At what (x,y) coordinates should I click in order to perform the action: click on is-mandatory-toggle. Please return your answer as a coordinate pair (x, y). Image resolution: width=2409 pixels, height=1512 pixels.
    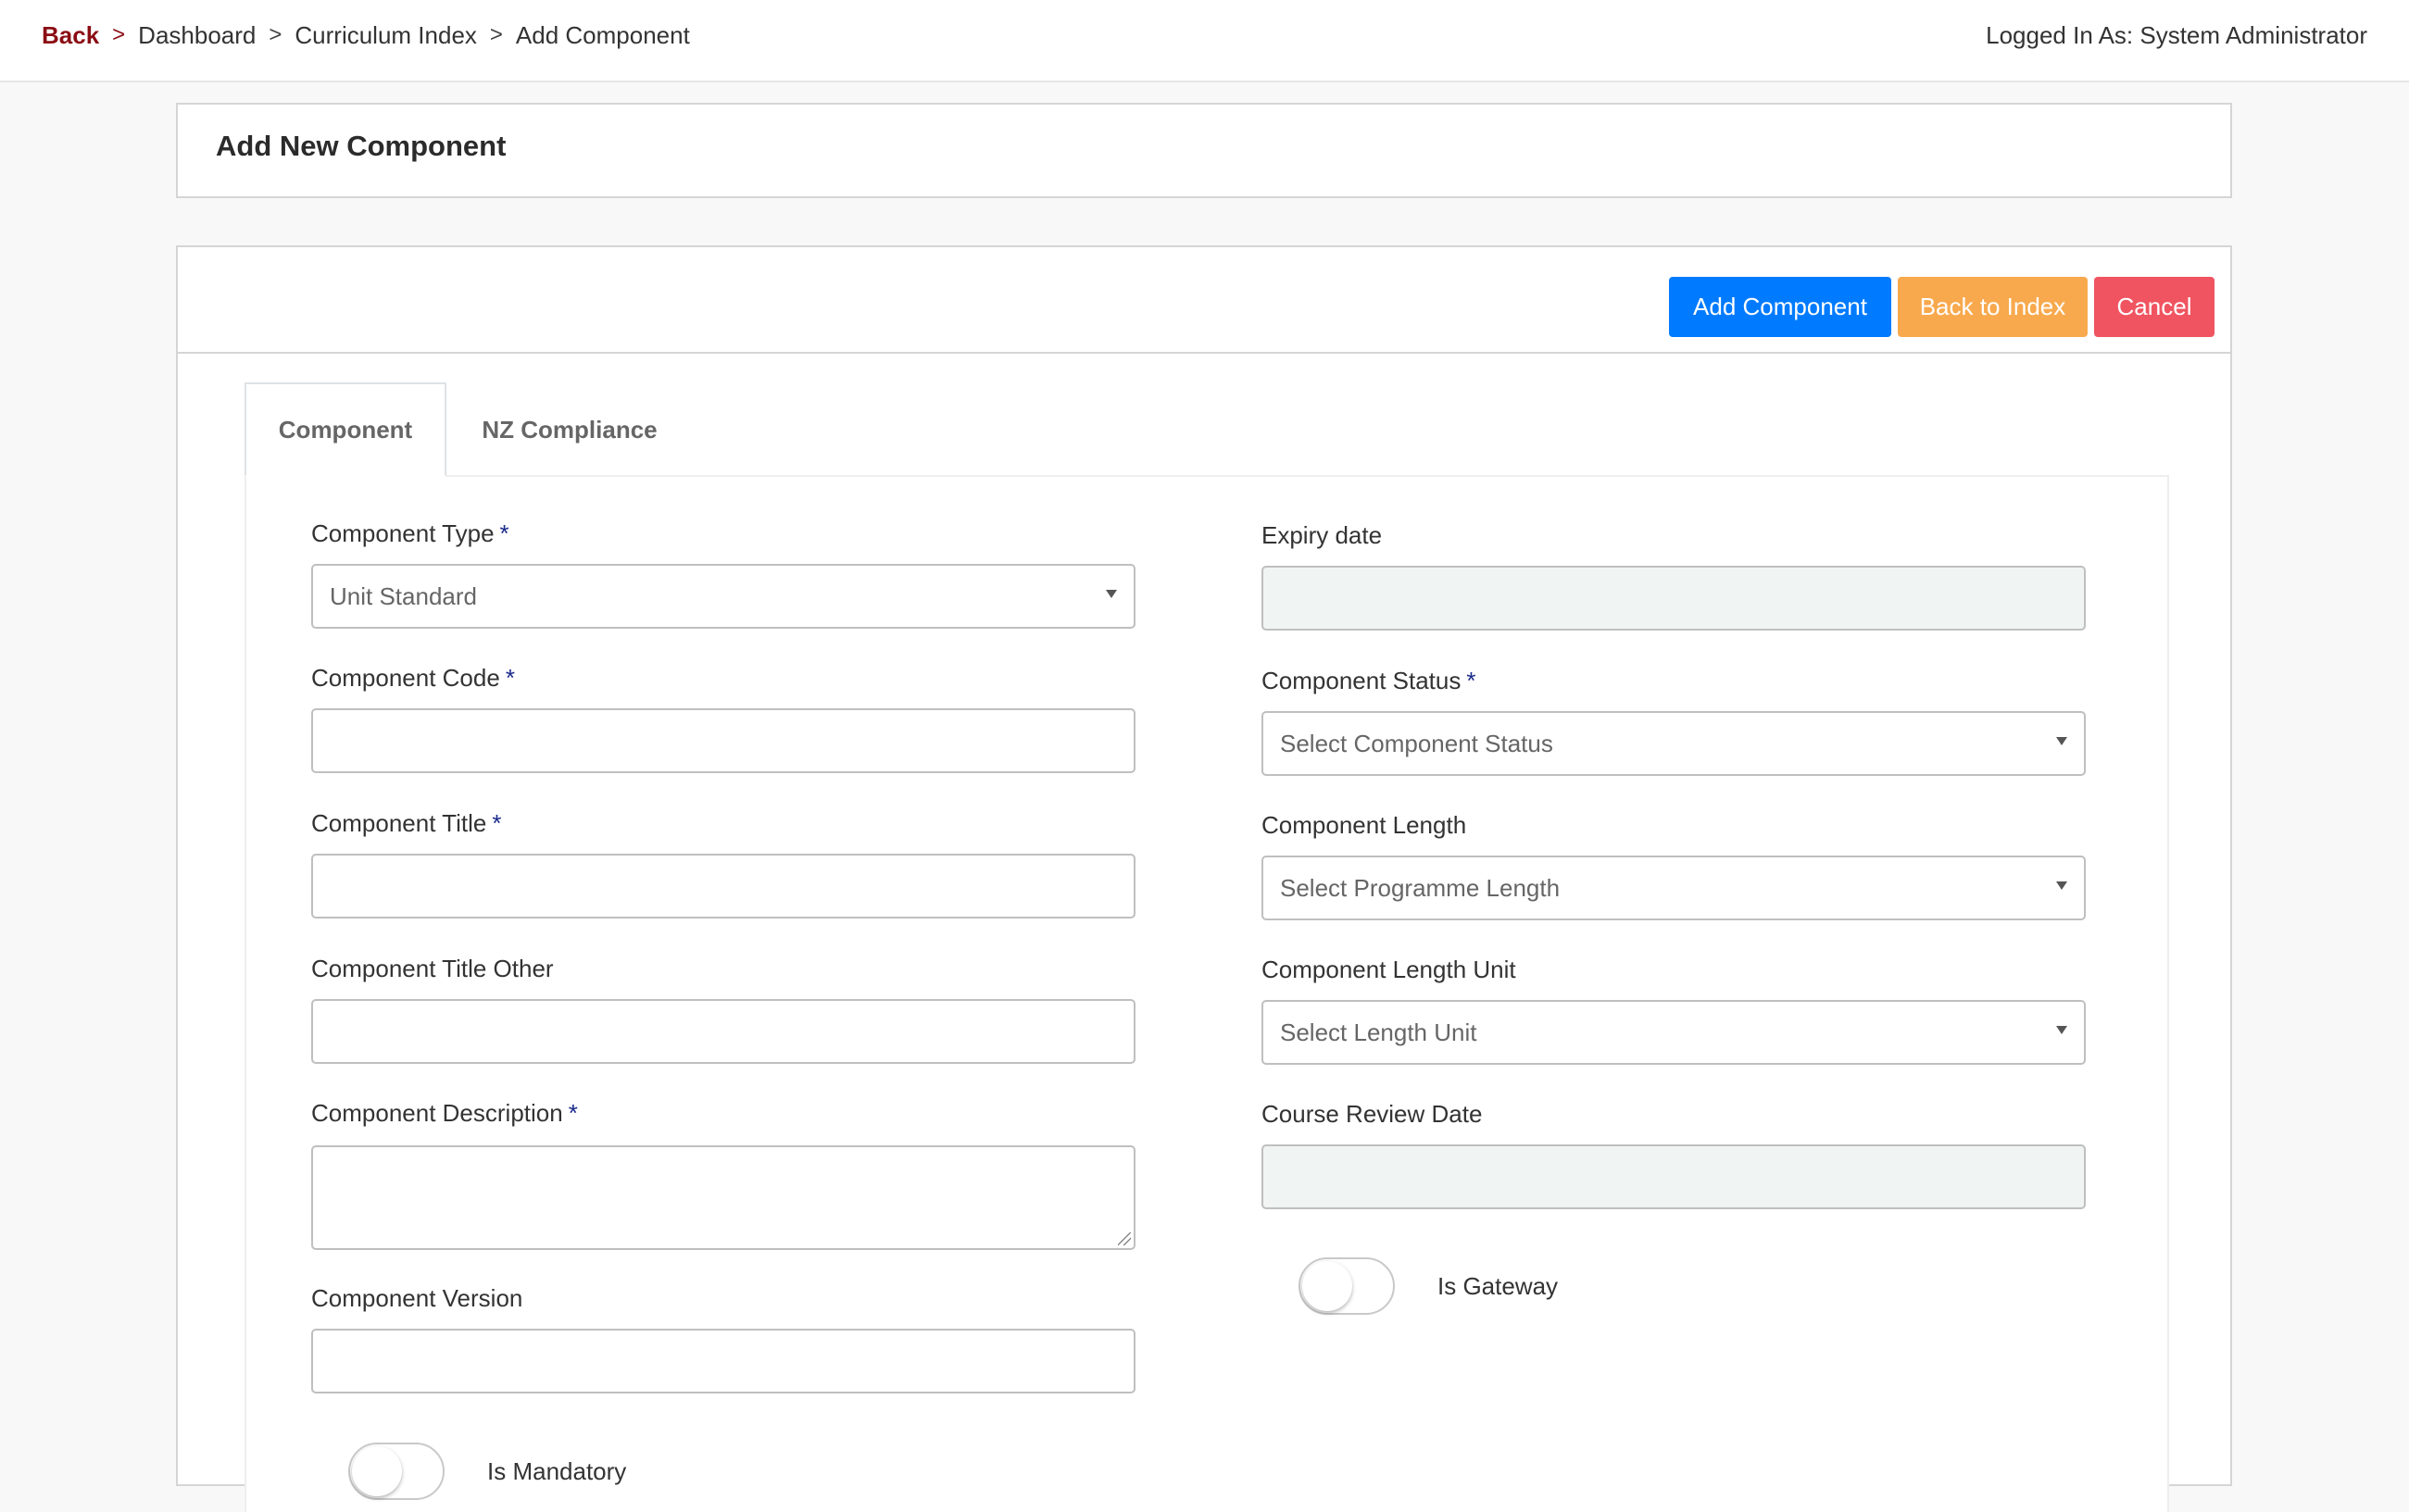
    Looking at the image, I should click on (397, 1471).